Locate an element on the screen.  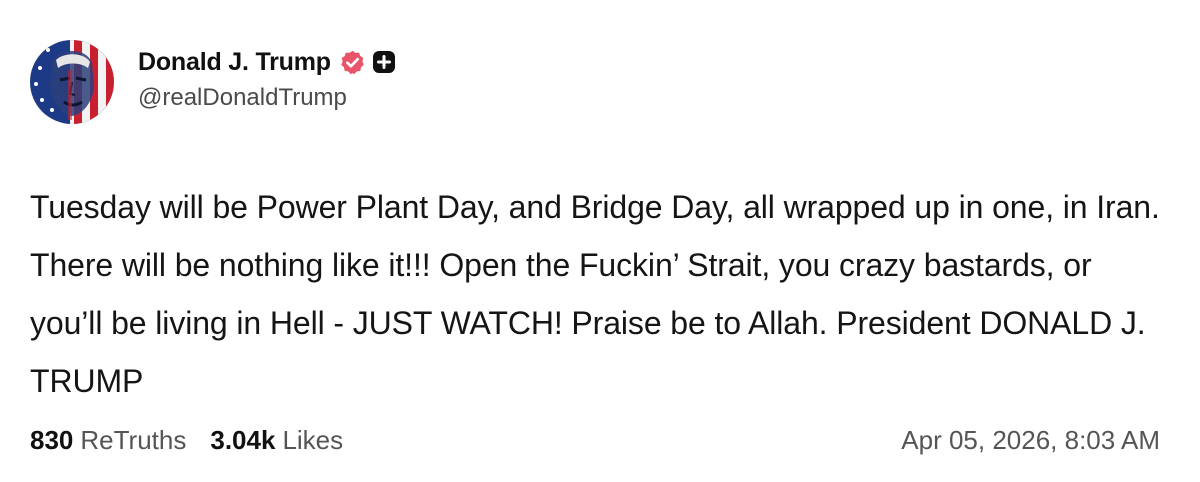
retruths-stat: 830 ReTruths is located at coordinates (108, 440).